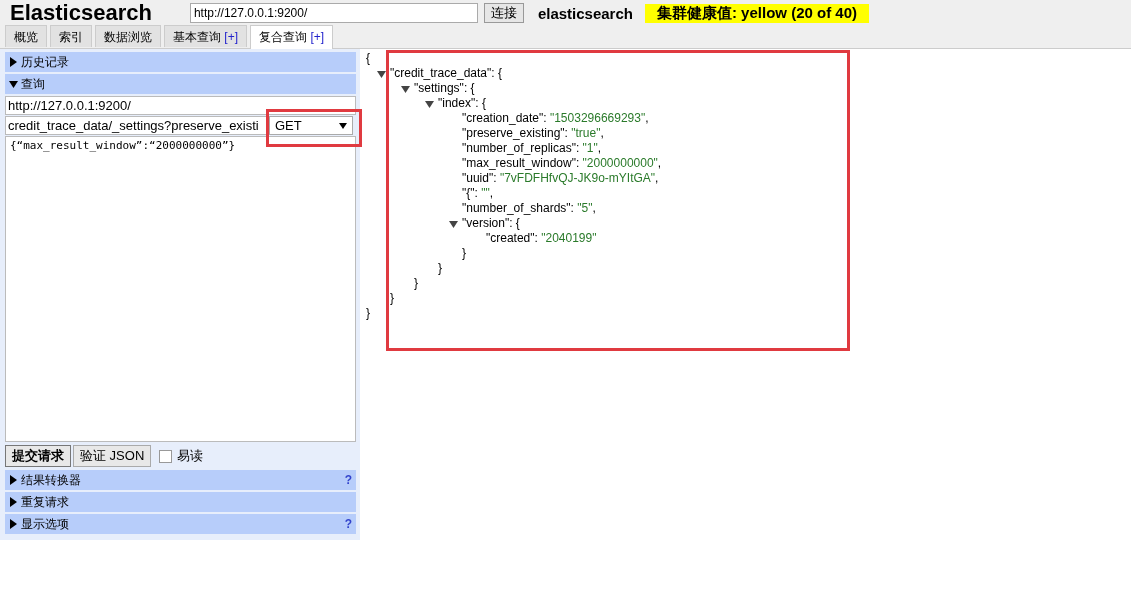 The image size is (1131, 606). Describe the element at coordinates (81, 13) in the screenshot. I see `app-title: Elasticsearch` at that location.